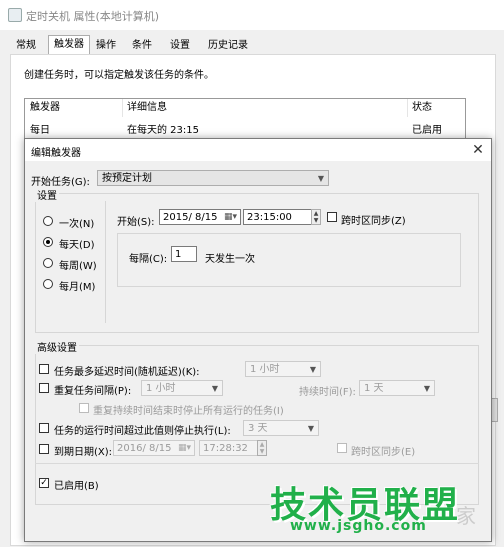 The height and width of the screenshot is (547, 504). Describe the element at coordinates (265, 108) in the screenshot. I see `column-header-details: 详细信息` at that location.